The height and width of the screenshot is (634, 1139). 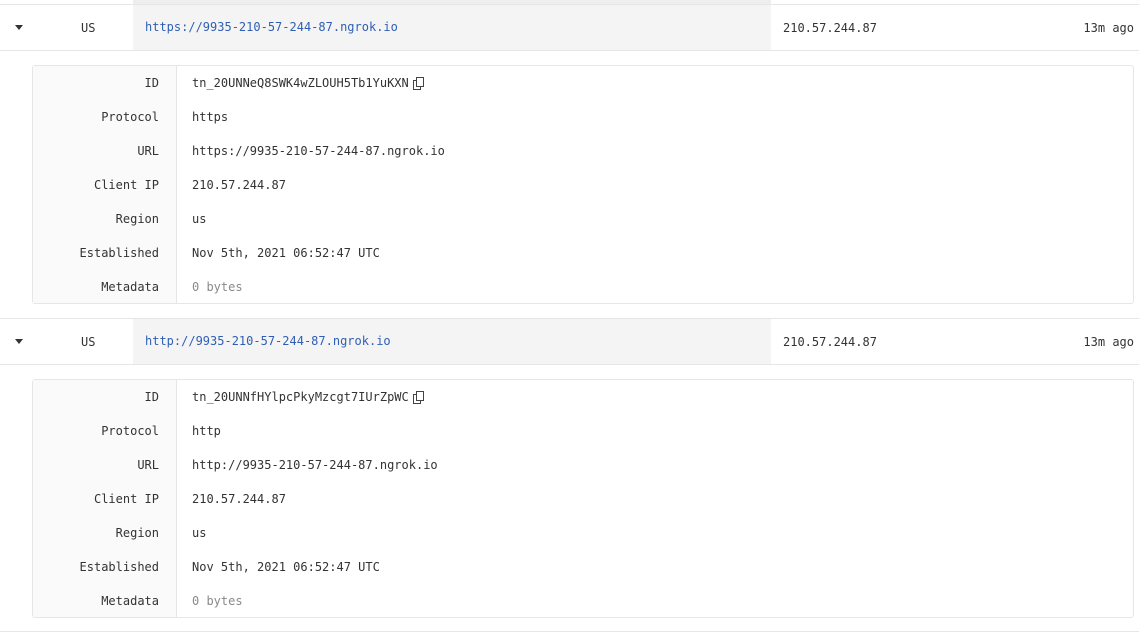 What do you see at coordinates (583, 465) in the screenshot?
I see `detail-row-url: URL http://9935-210-57-244-87.ngrok.io` at bounding box center [583, 465].